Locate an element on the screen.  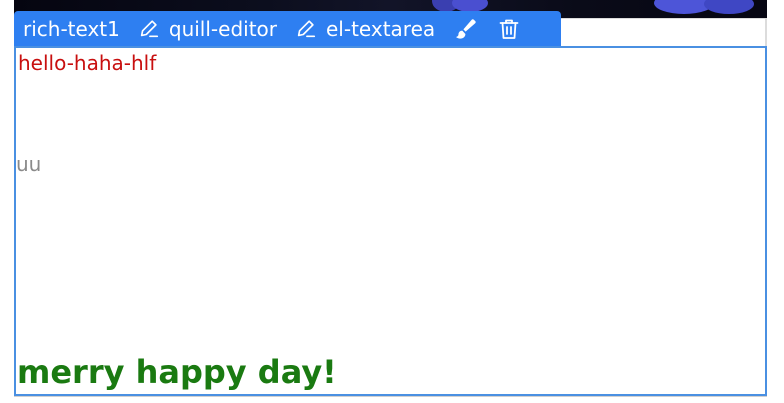
component-name-label: rich-text1 is located at coordinates (71, 29).